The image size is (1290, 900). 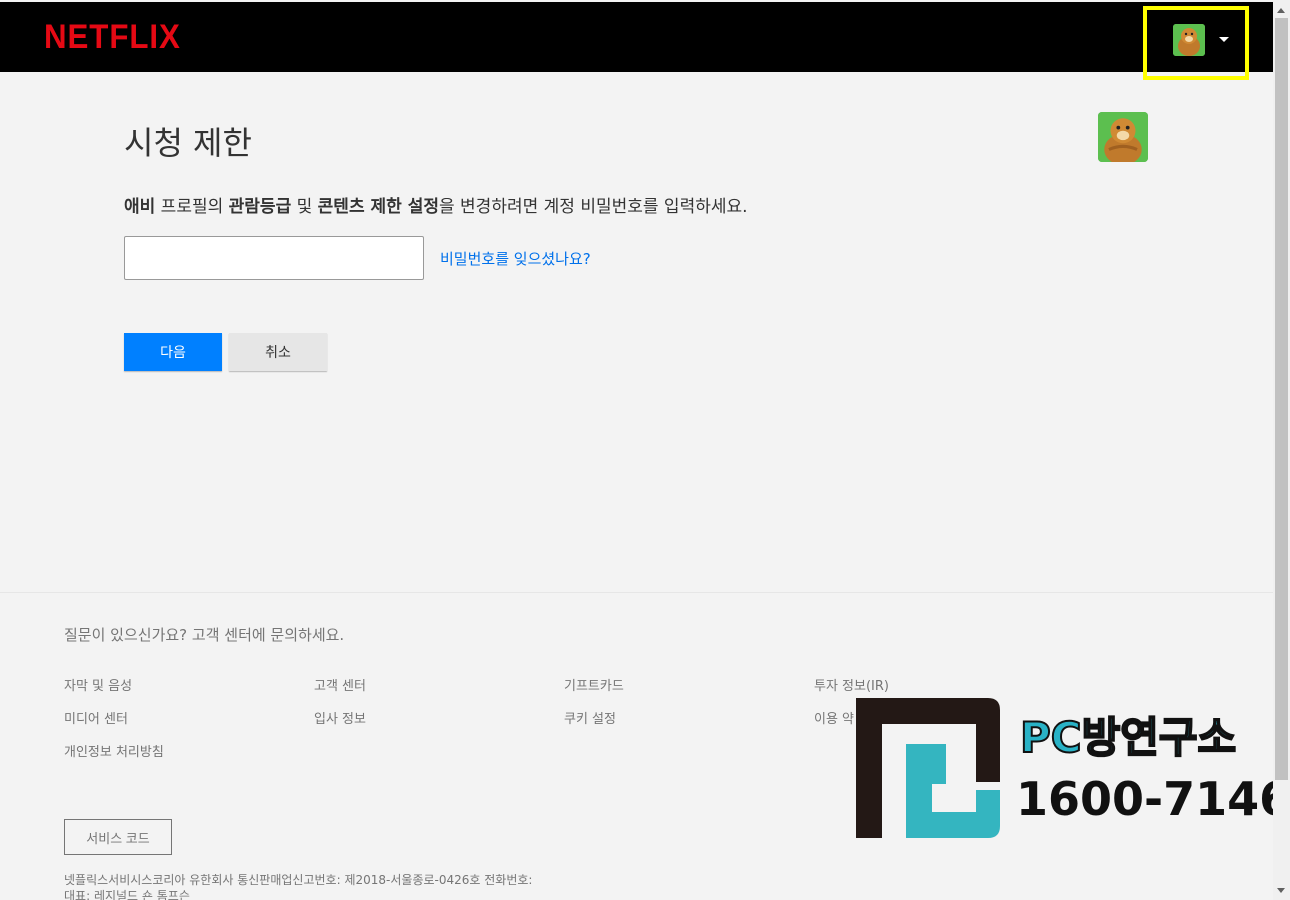 I want to click on scroll-thumb, so click(x=1281, y=399).